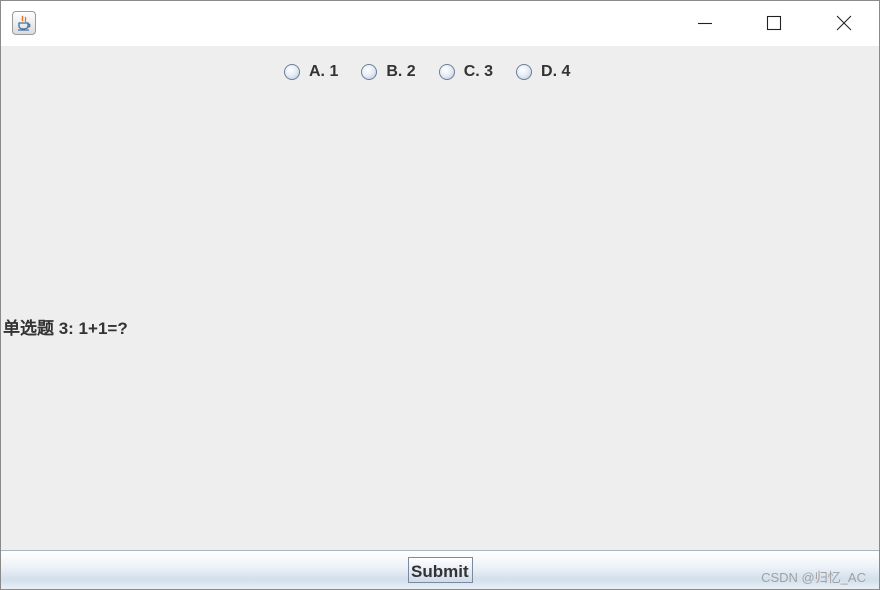  Describe the element at coordinates (24, 23) in the screenshot. I see `java-cup-icon` at that location.